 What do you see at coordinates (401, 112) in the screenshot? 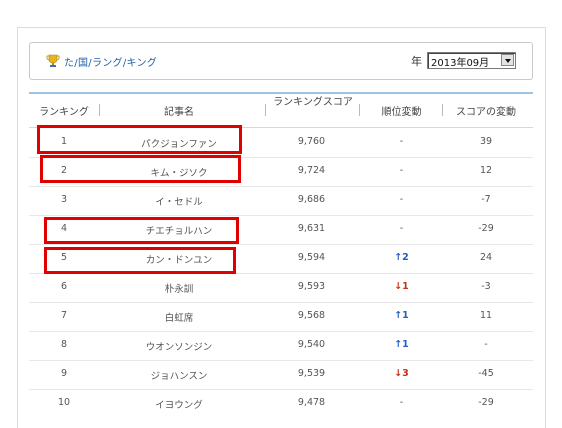
I see `column-header-change: 順位変動` at bounding box center [401, 112].